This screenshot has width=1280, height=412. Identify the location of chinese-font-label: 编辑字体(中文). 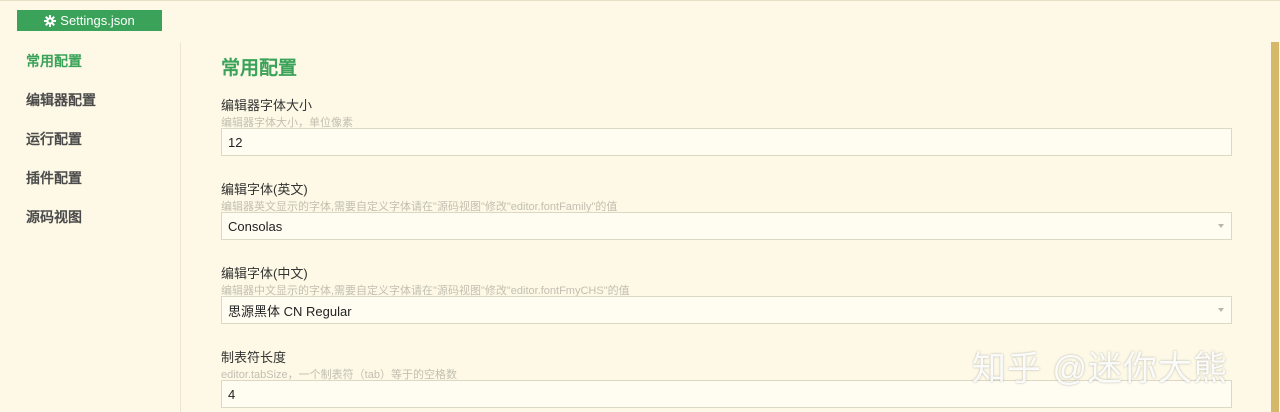
(264, 273).